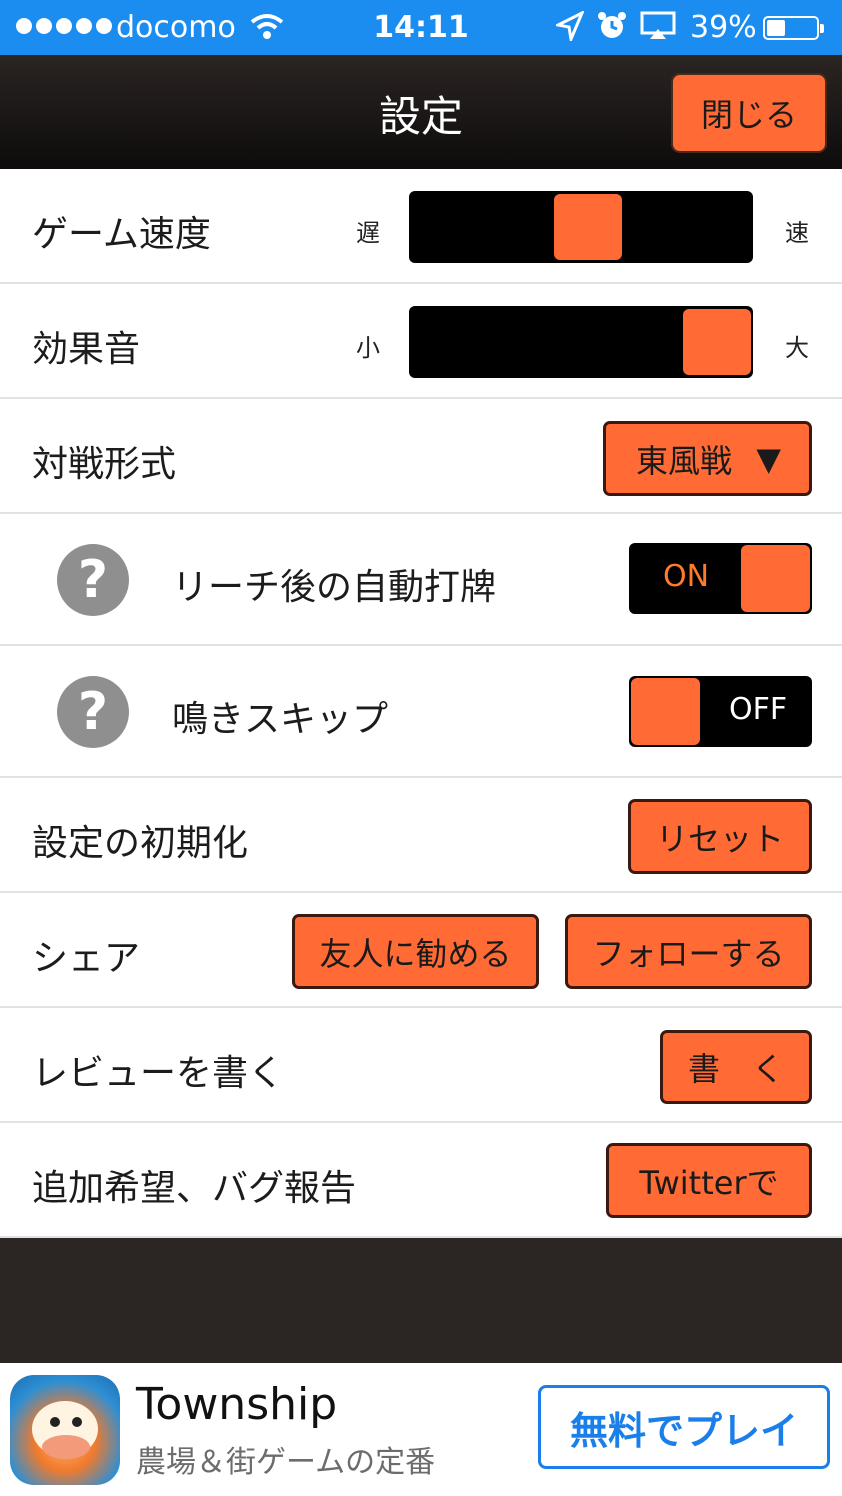  I want to click on status-bar: docomo 14:11 39%, so click(421, 27).